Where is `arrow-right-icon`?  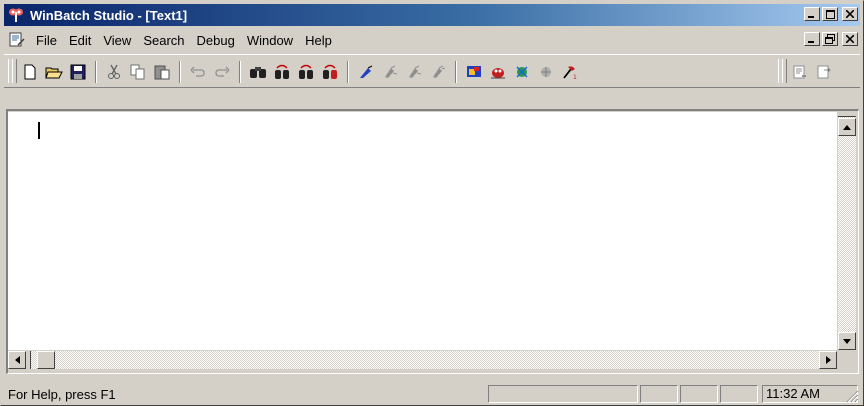 arrow-right-icon is located at coordinates (828, 360).